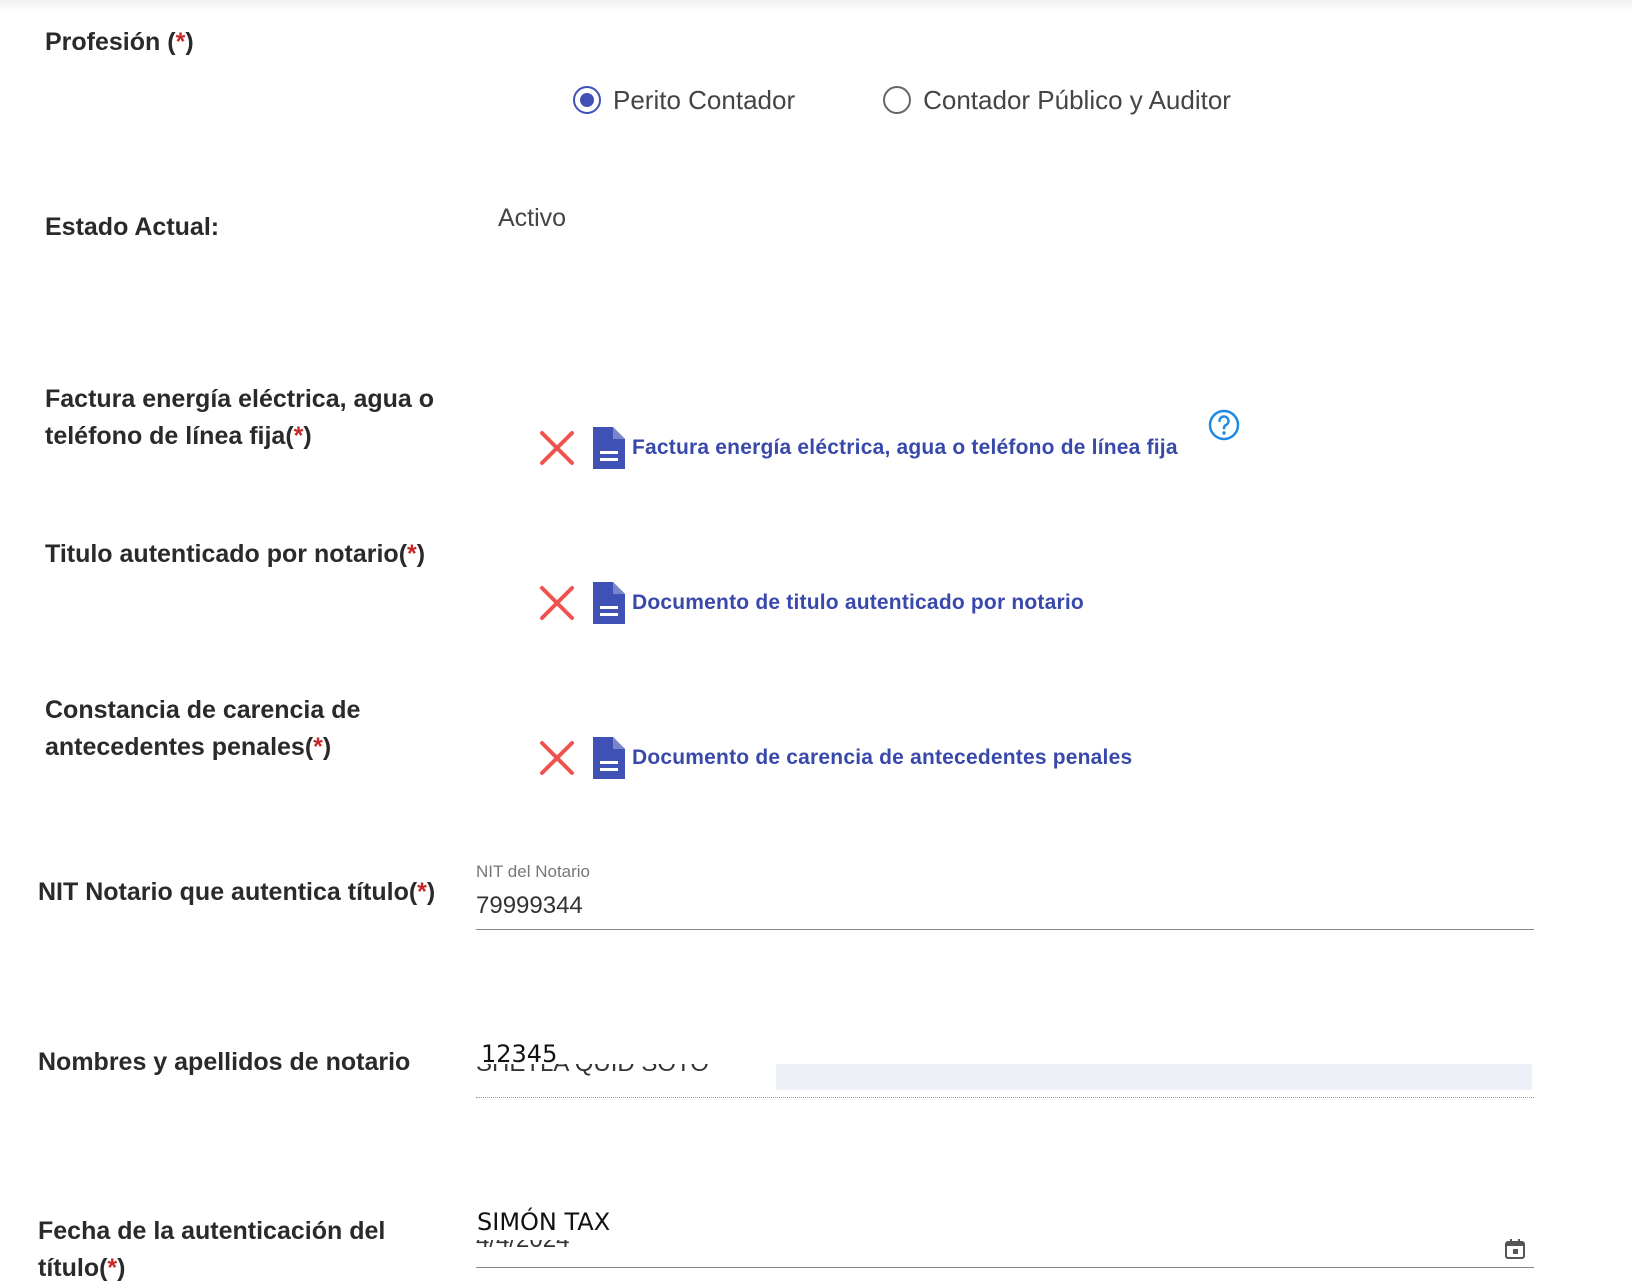 The width and height of the screenshot is (1632, 1287). I want to click on profession-label: Profesión (*), so click(119, 42).